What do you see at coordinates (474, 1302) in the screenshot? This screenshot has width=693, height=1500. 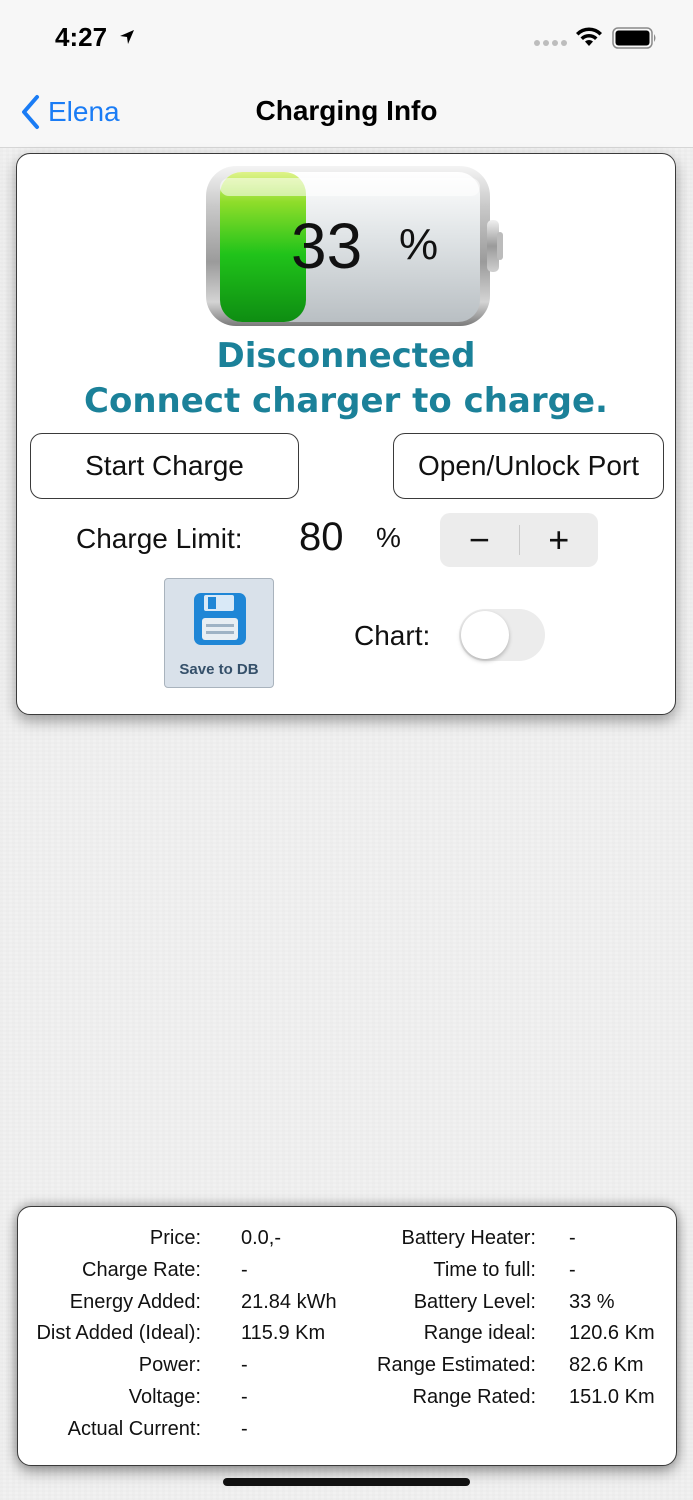 I see `info-right-label: Battery Level:` at bounding box center [474, 1302].